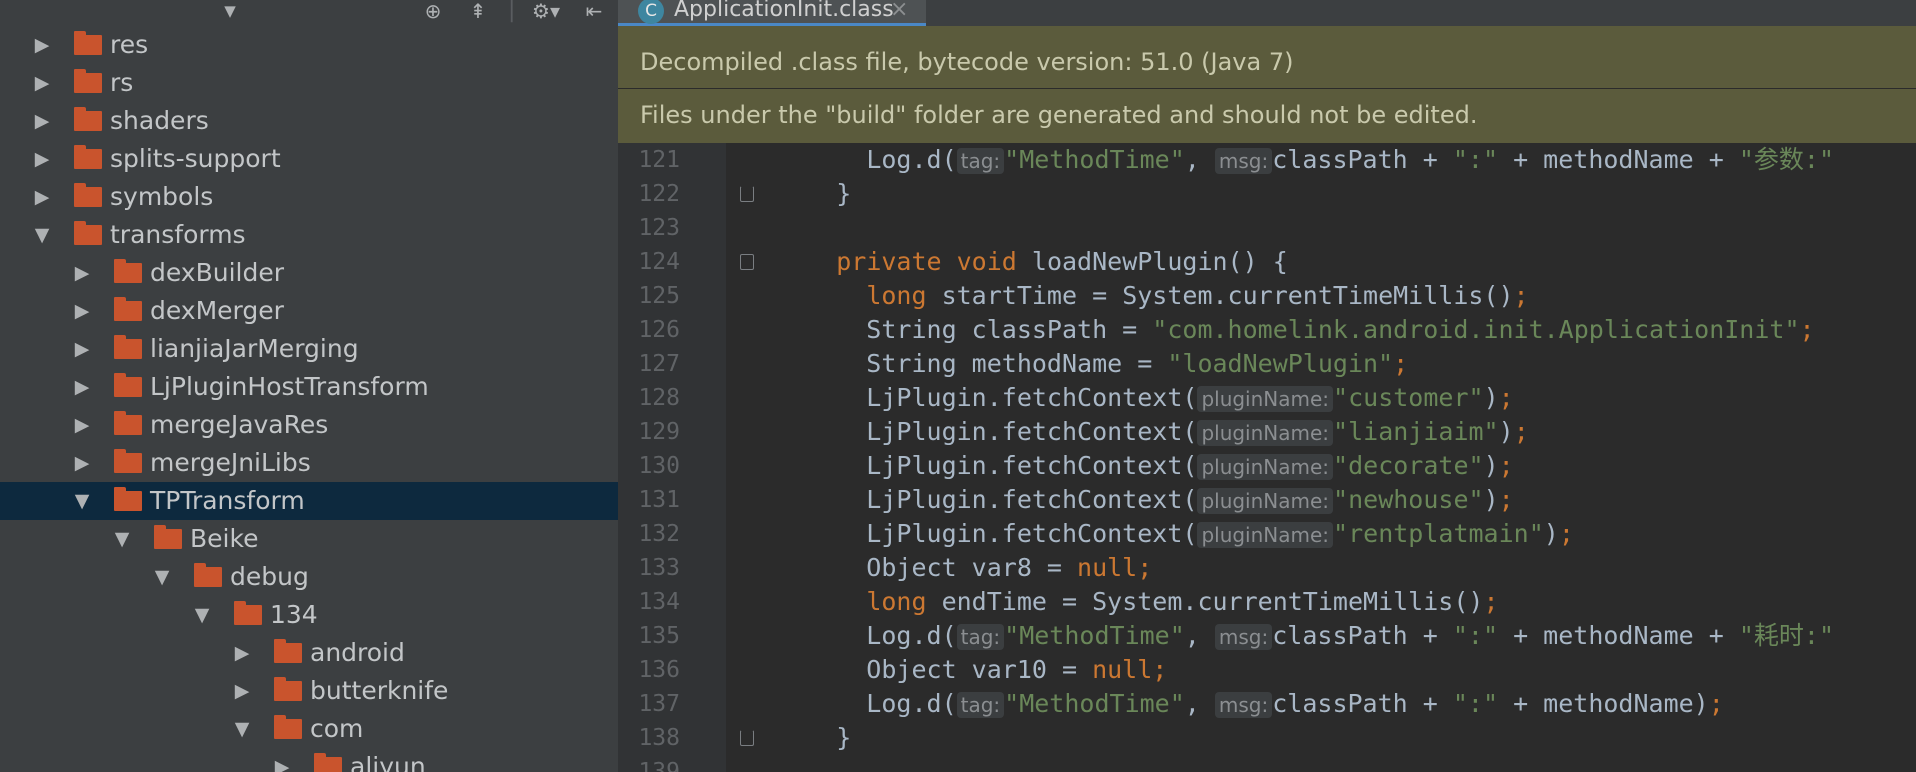 This screenshot has height=772, width=1916. What do you see at coordinates (309, 83) in the screenshot?
I see `tree-item-rs: ▶ rs` at bounding box center [309, 83].